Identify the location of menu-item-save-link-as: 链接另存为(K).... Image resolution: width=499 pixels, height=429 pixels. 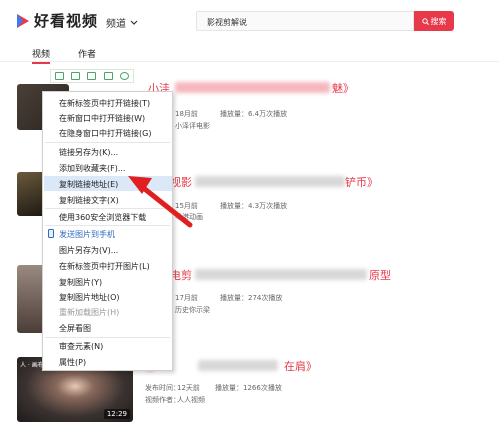
(88, 152).